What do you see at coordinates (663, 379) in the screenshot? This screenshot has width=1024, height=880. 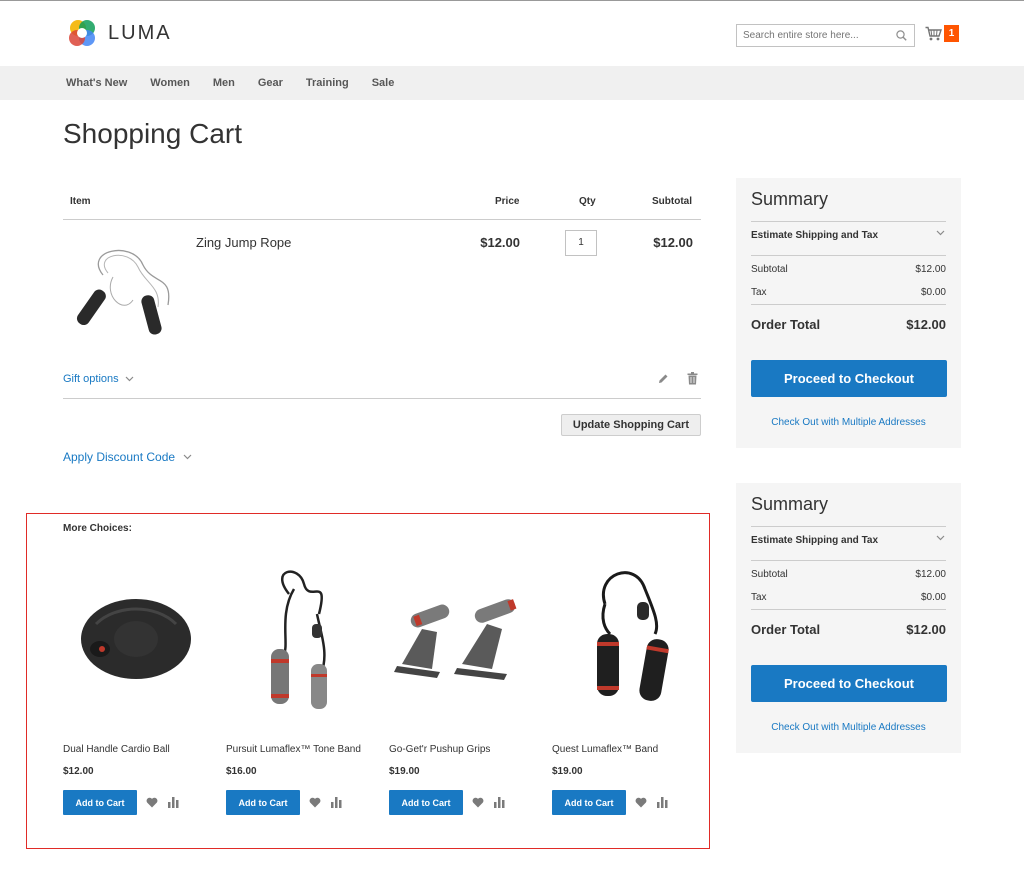 I see `edit-pencil-icon` at bounding box center [663, 379].